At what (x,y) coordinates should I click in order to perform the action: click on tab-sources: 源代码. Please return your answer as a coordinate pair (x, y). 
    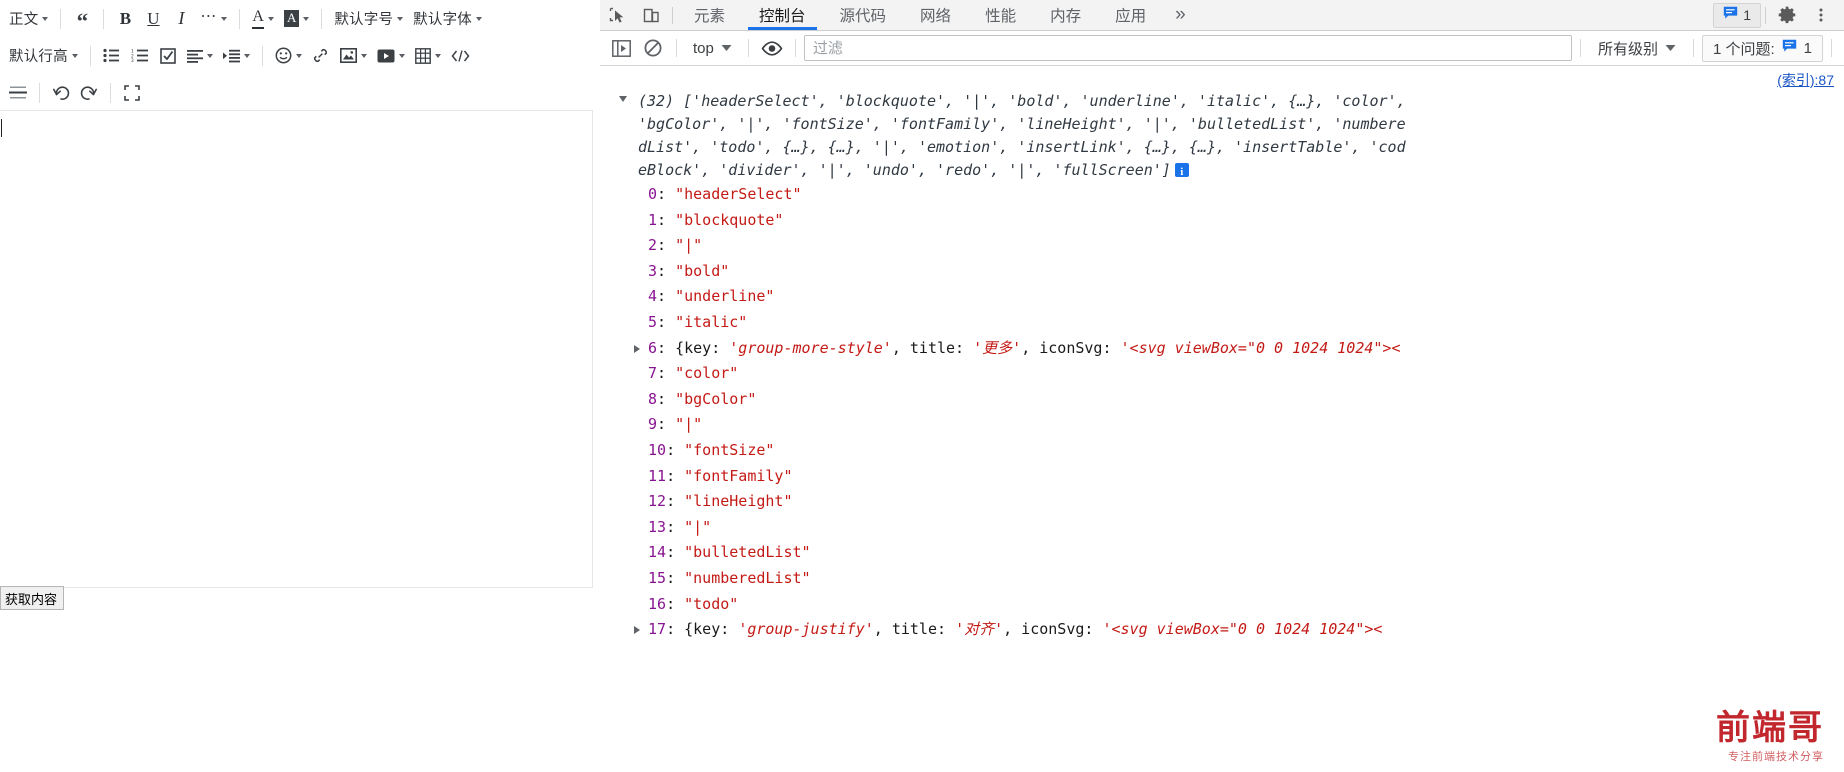
    Looking at the image, I should click on (863, 15).